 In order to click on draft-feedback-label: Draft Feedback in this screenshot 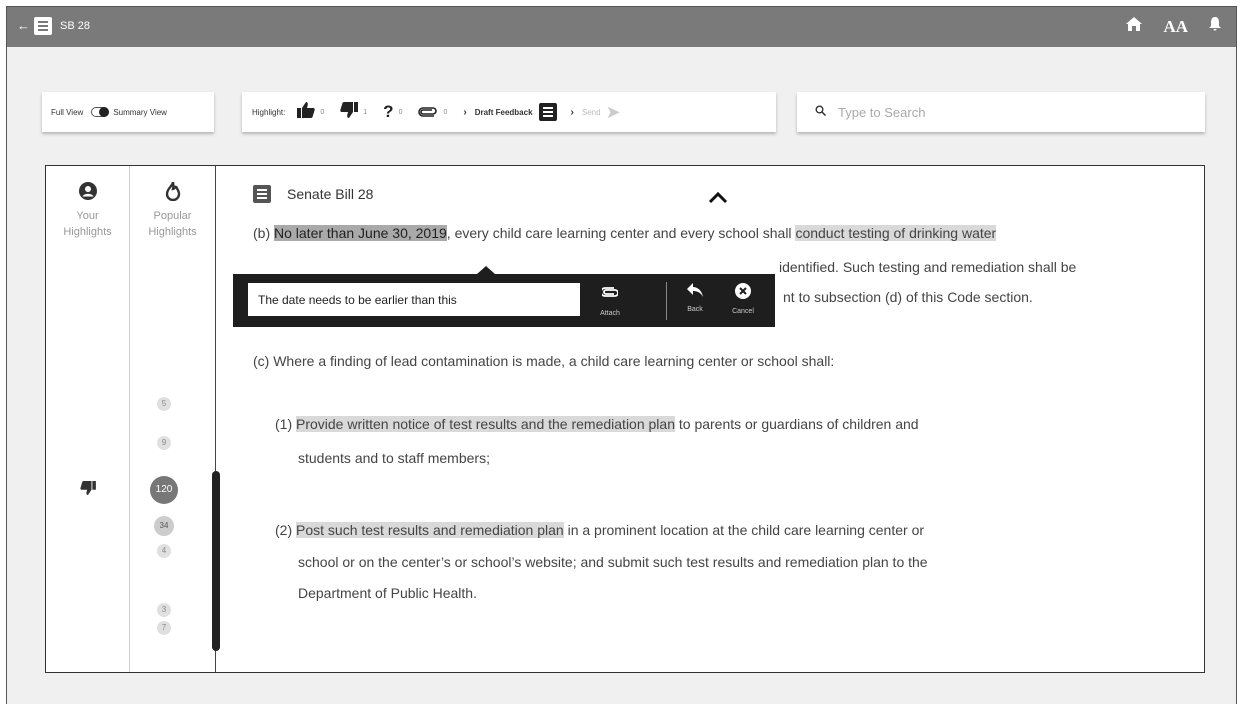, I will do `click(504, 112)`.